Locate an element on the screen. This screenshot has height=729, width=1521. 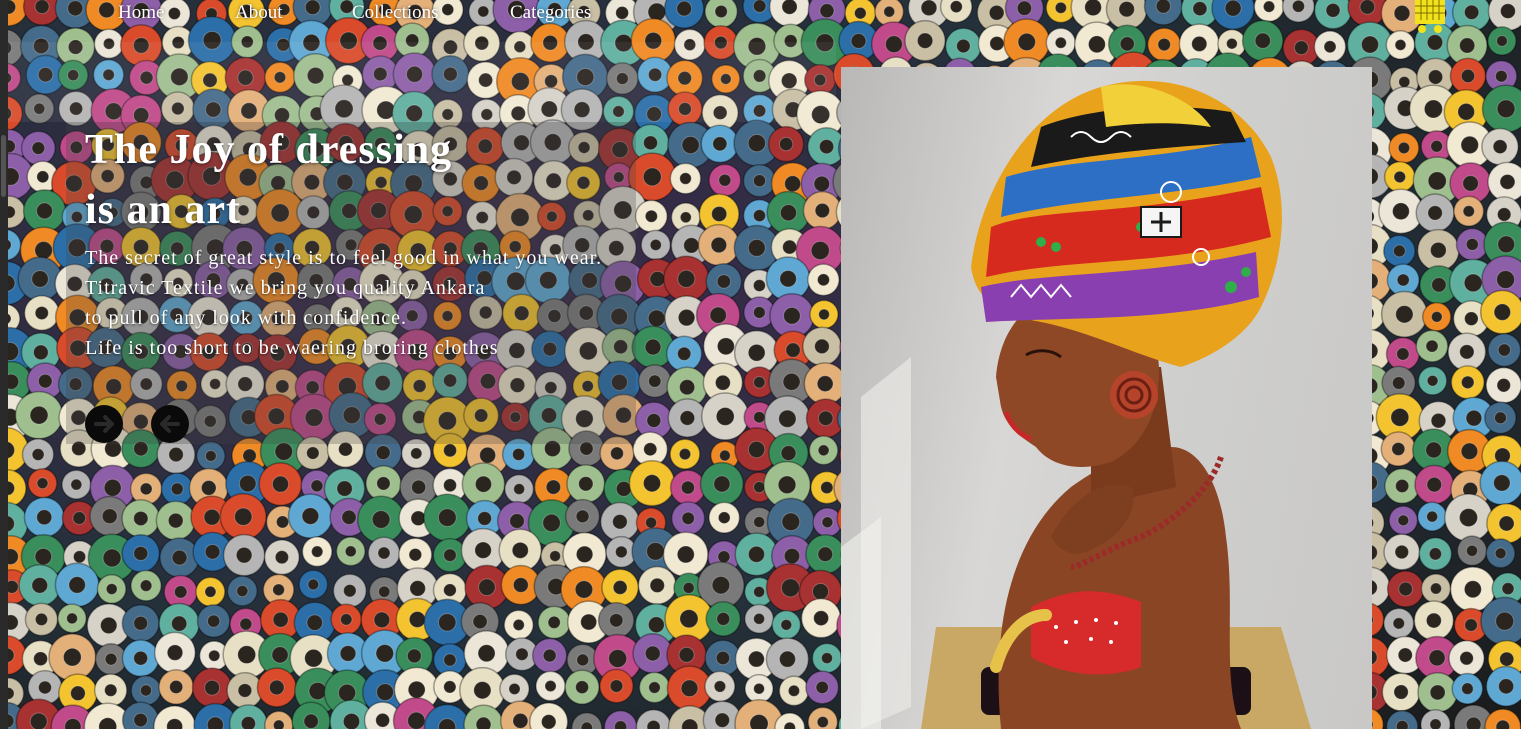
nav-home: Home is located at coordinates (141, 13).